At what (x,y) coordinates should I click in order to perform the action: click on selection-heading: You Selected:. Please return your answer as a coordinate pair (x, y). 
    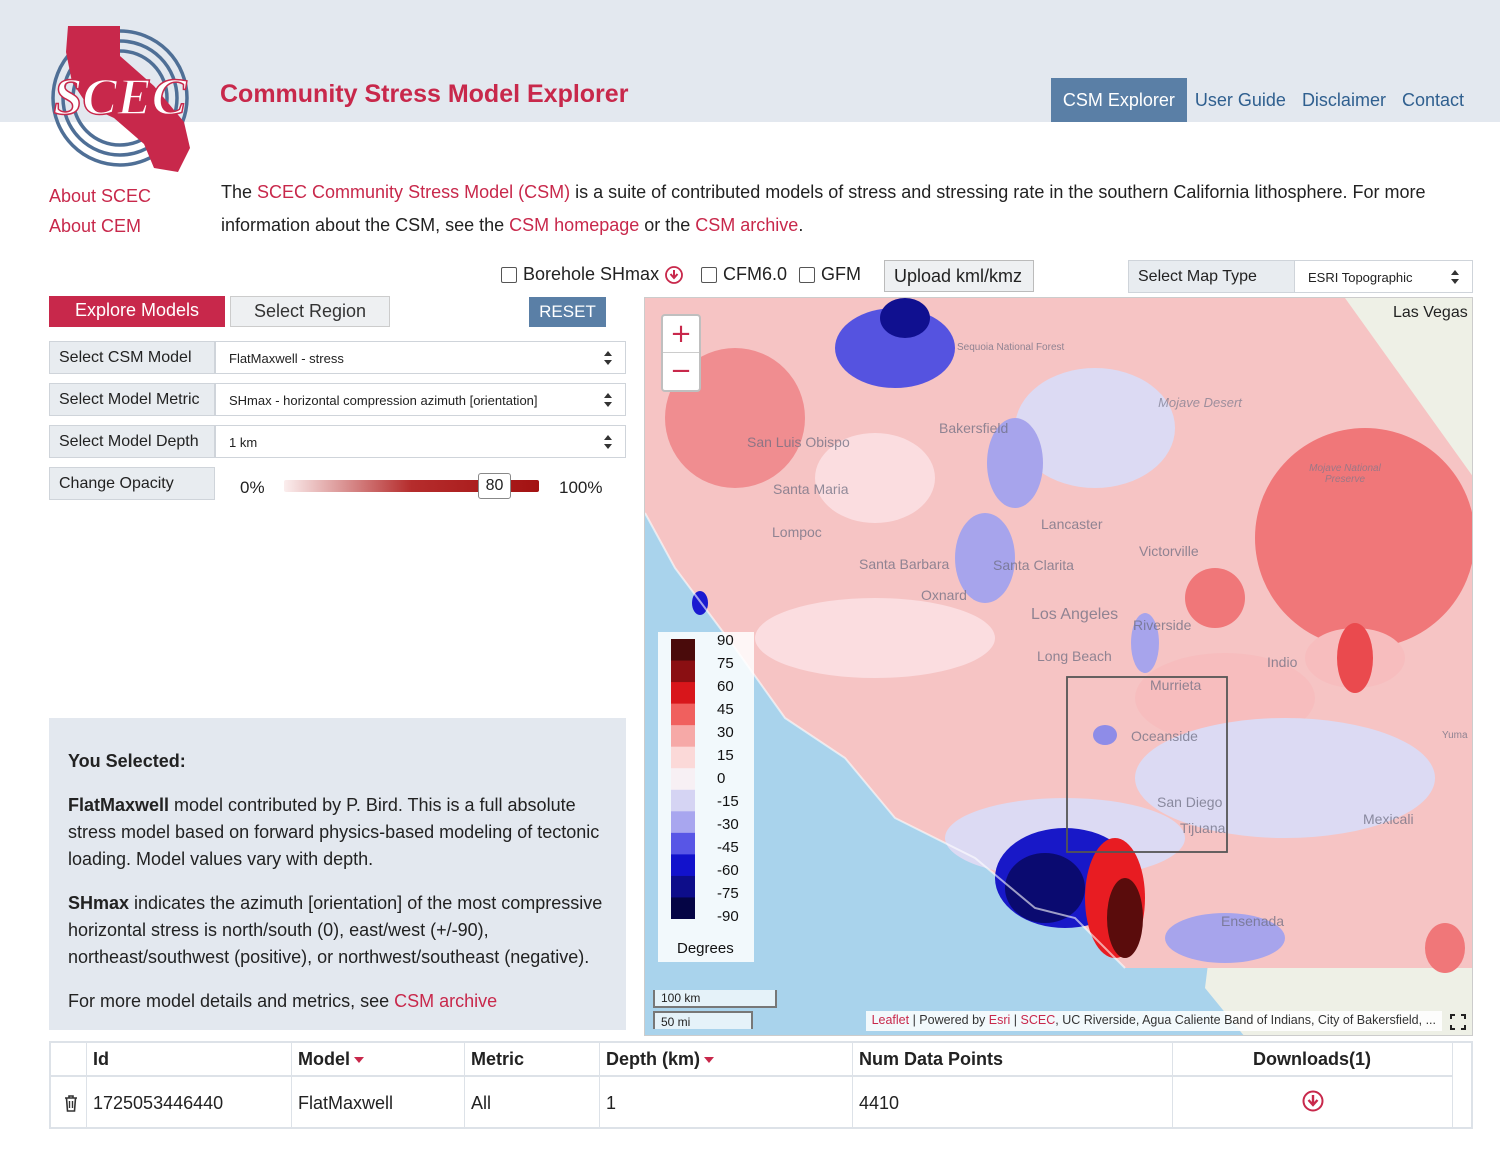
    Looking at the image, I should click on (127, 761).